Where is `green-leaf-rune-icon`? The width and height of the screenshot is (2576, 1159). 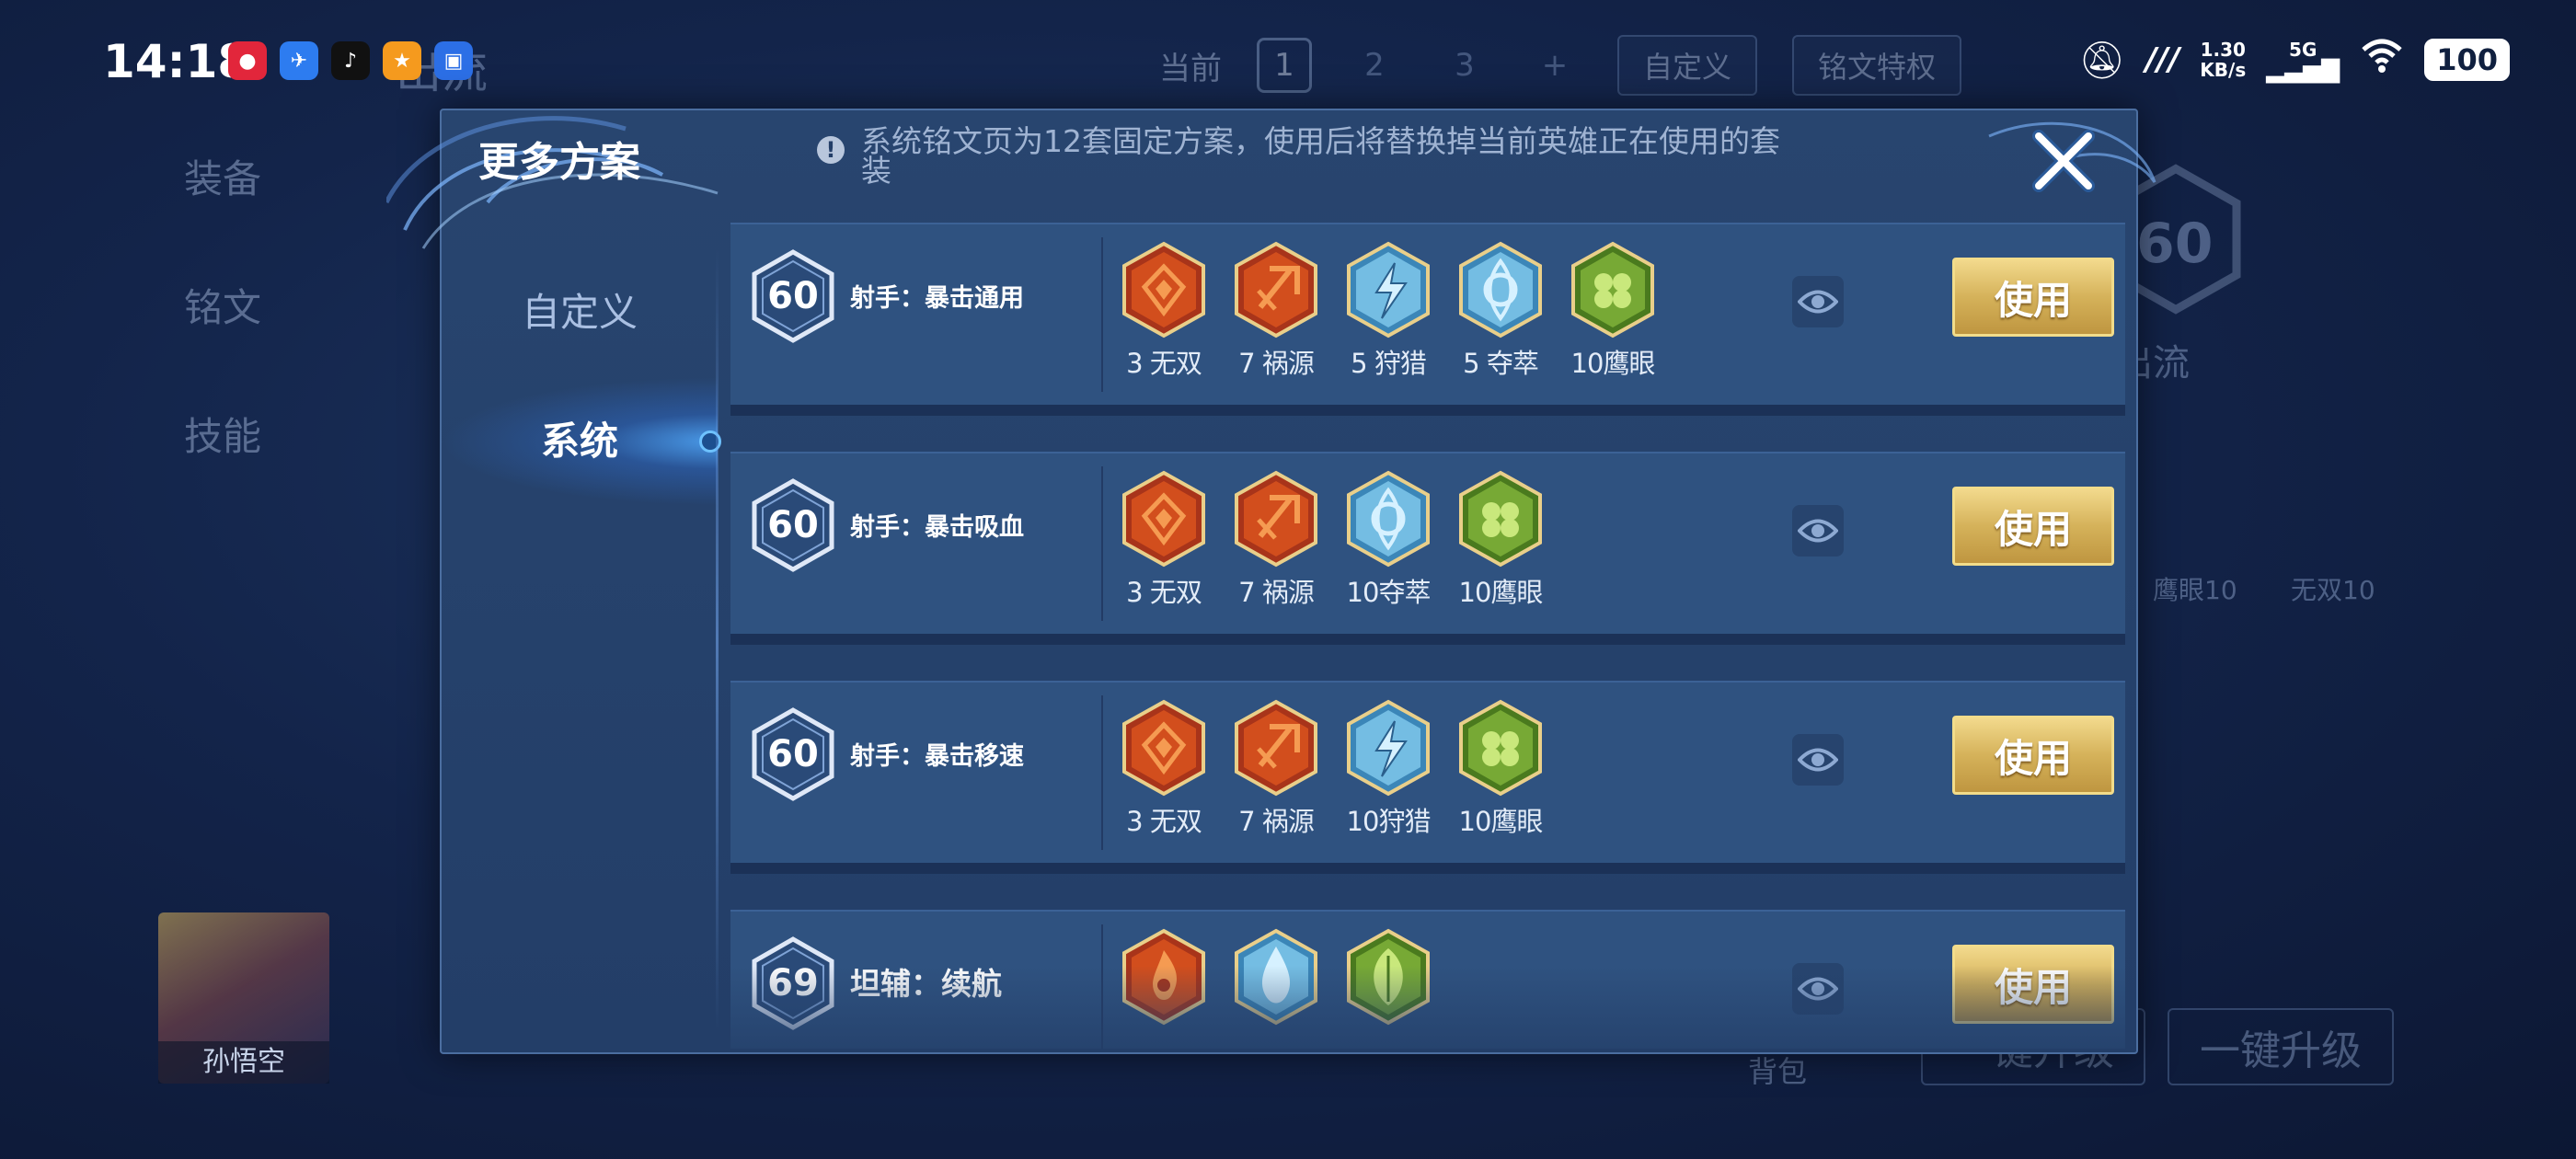 green-leaf-rune-icon is located at coordinates (1388, 977).